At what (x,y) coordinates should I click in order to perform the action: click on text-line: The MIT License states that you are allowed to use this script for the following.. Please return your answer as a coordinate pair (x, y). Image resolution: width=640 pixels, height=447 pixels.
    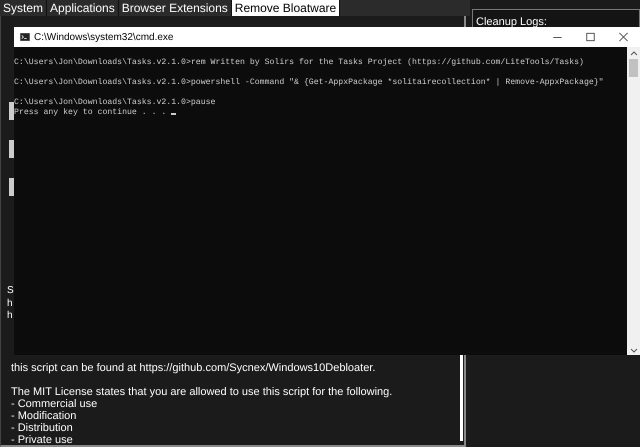
    Looking at the image, I should click on (201, 392).